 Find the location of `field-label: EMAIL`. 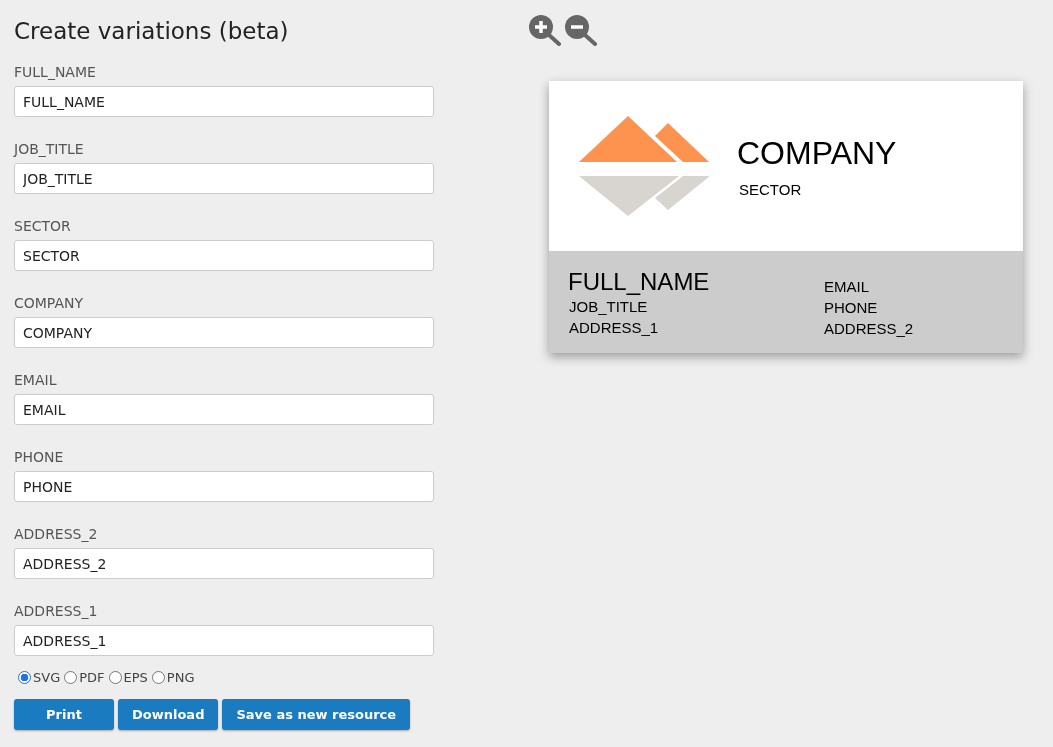

field-label: EMAIL is located at coordinates (35, 380).